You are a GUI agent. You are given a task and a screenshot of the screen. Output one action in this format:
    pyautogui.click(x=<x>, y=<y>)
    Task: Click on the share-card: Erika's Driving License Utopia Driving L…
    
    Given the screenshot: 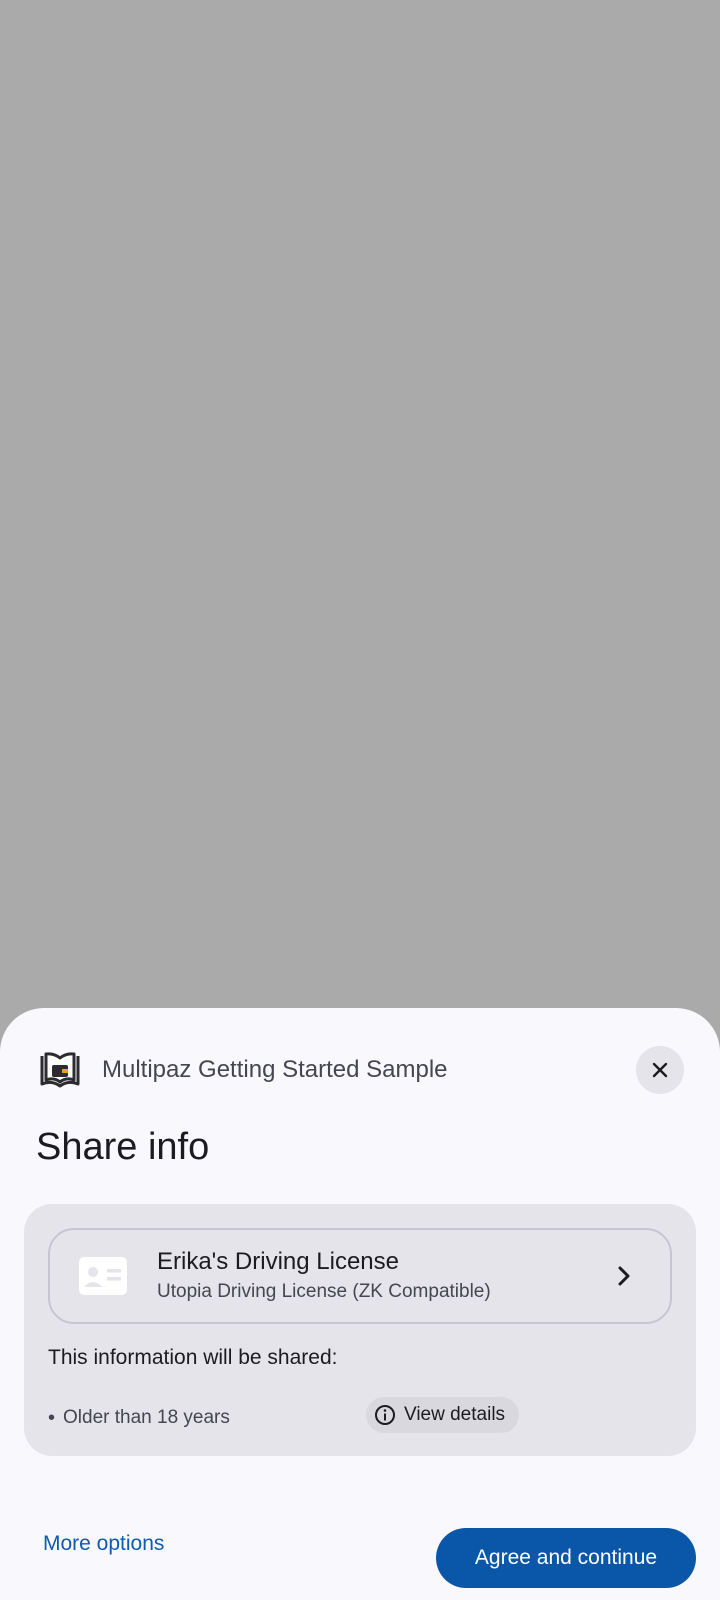 What is the action you would take?
    pyautogui.click(x=360, y=1330)
    